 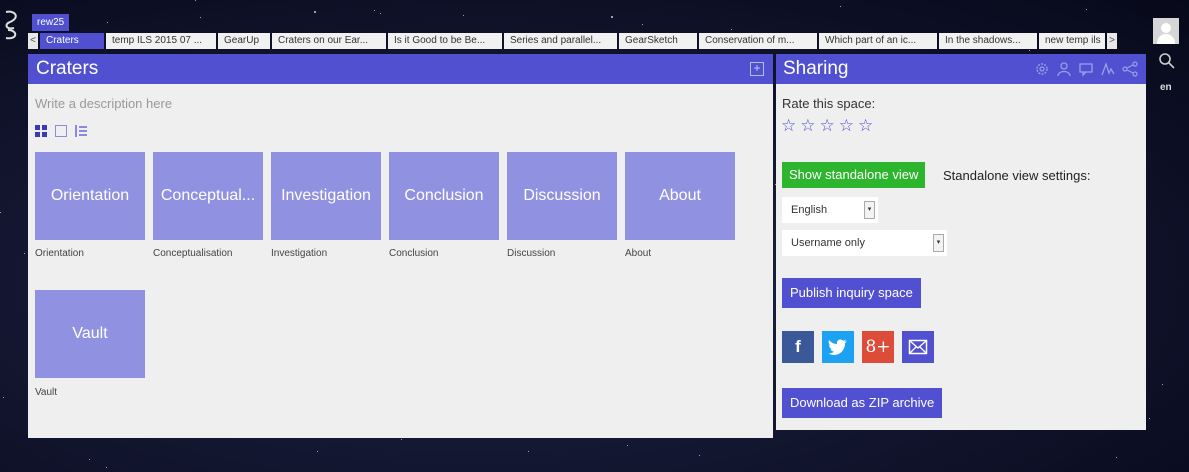 I want to click on phase-tile-investigation: Investigation, so click(x=326, y=196).